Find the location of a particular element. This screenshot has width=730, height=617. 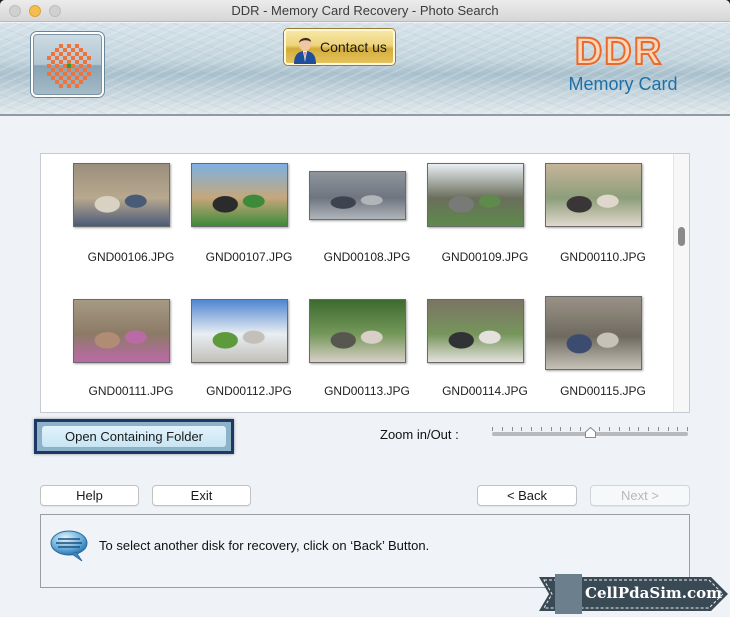

photo-thumbnail-item: GND00112.JPG is located at coordinates (249, 354).